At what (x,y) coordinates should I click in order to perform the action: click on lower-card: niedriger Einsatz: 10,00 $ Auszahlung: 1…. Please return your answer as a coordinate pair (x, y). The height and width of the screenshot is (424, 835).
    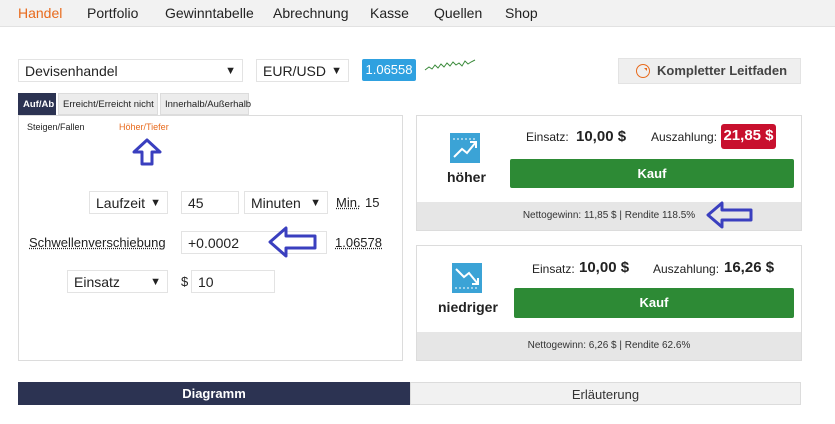
    Looking at the image, I should click on (609, 303).